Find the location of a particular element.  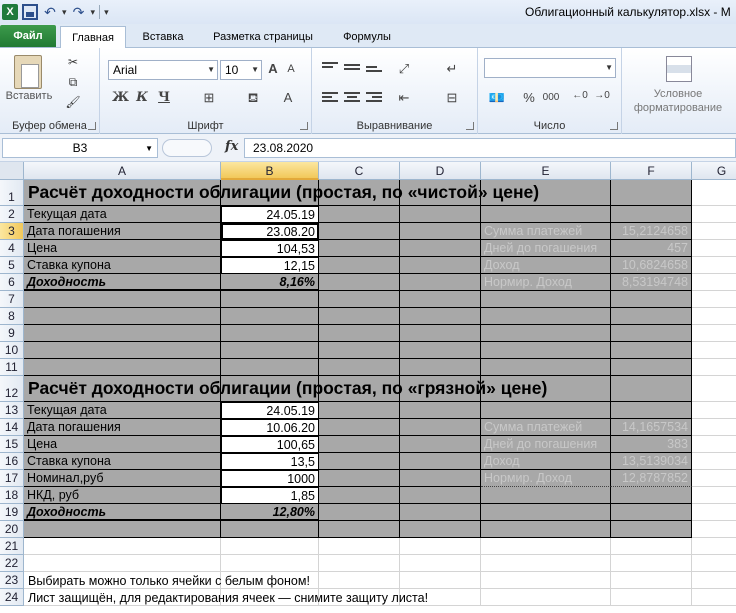

currency-format-icon: 💶 is located at coordinates (497, 98).